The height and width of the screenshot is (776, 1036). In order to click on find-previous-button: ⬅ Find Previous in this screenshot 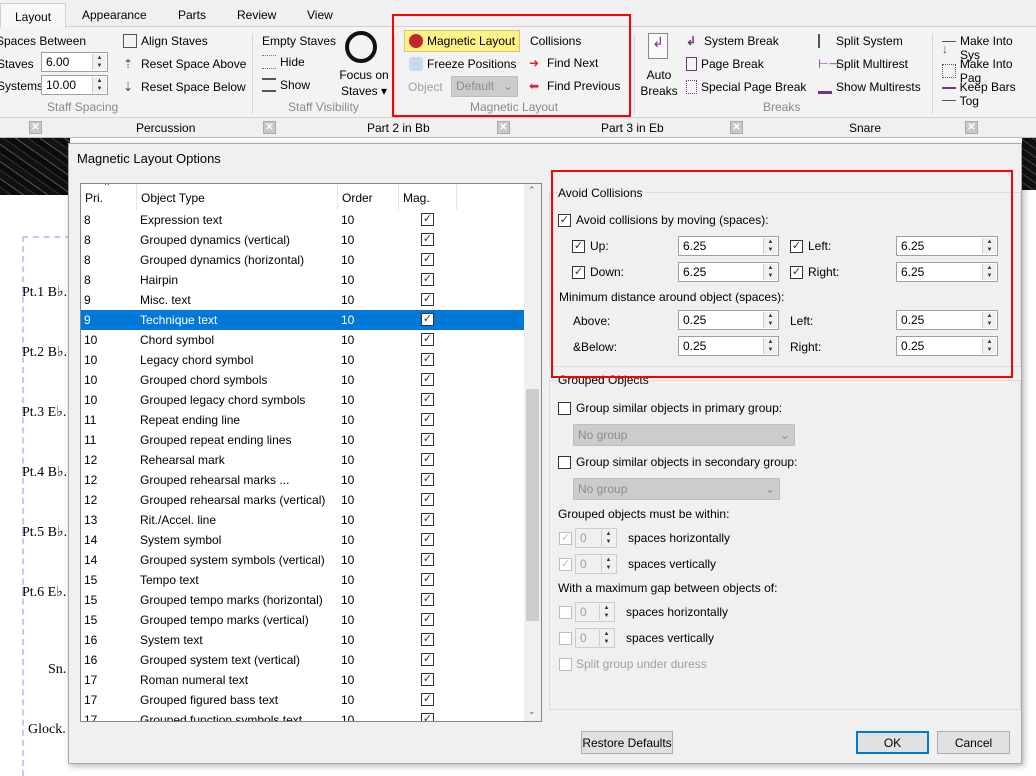, I will do `click(574, 86)`.